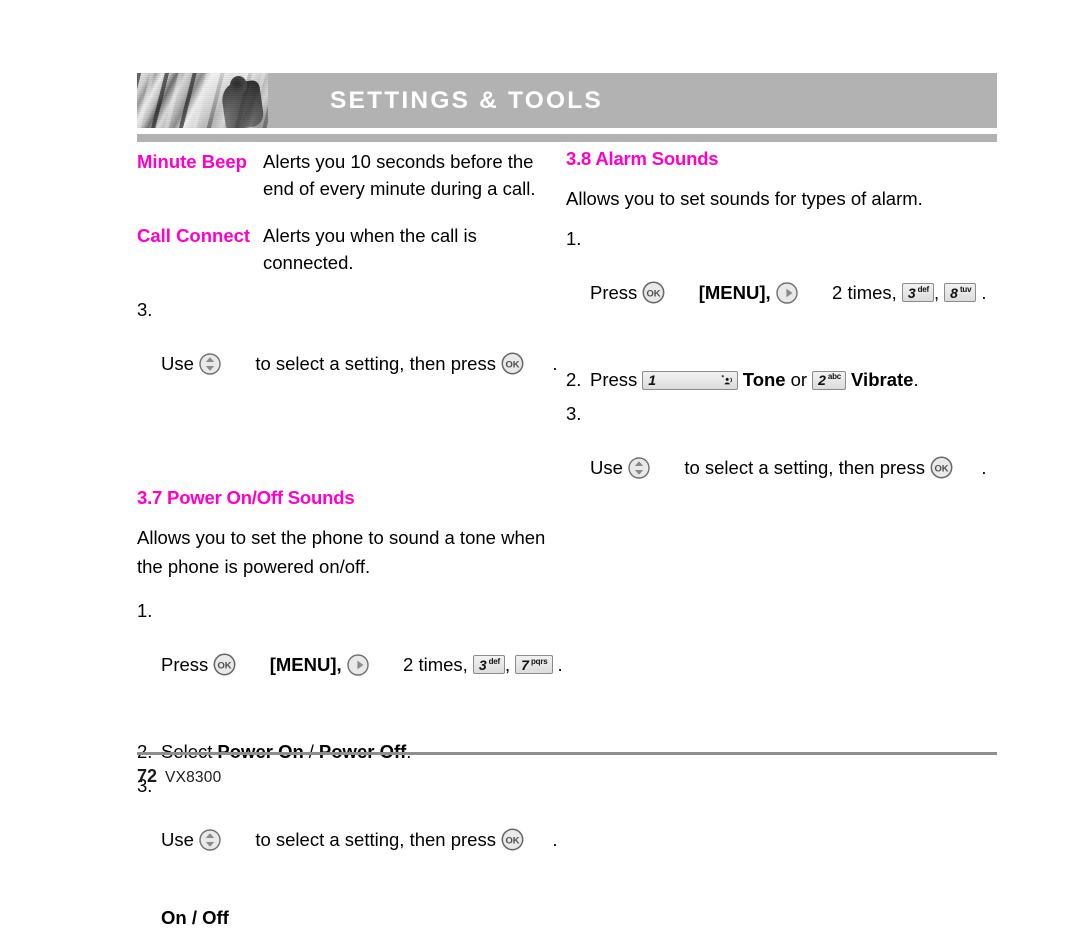 The height and width of the screenshot is (931, 1080). Describe the element at coordinates (370, 249) in the screenshot. I see `definition-description: Alerts you when the call is connected.` at that location.